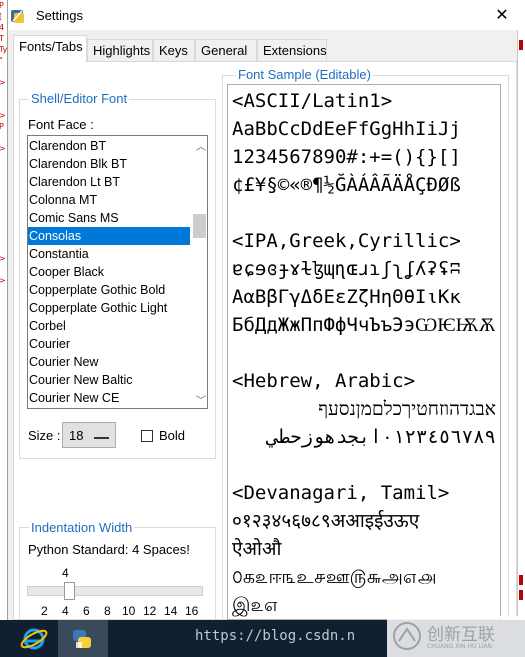  I want to click on sample-line: ऐओऔ, so click(257, 549).